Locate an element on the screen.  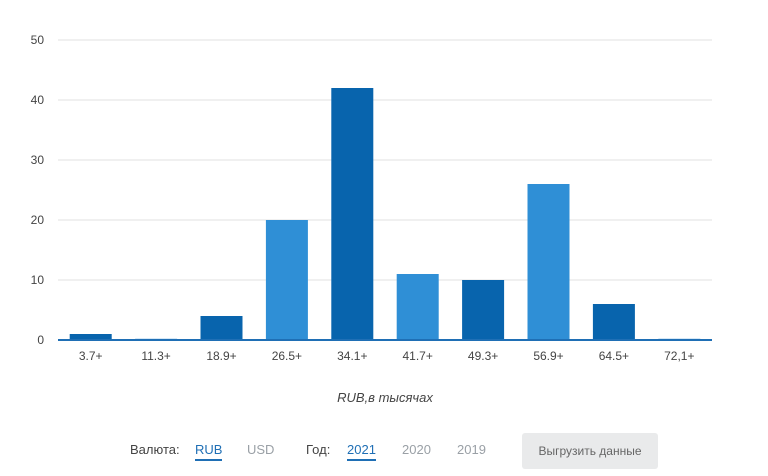
year-option-2020: 2020 is located at coordinates (416, 449).